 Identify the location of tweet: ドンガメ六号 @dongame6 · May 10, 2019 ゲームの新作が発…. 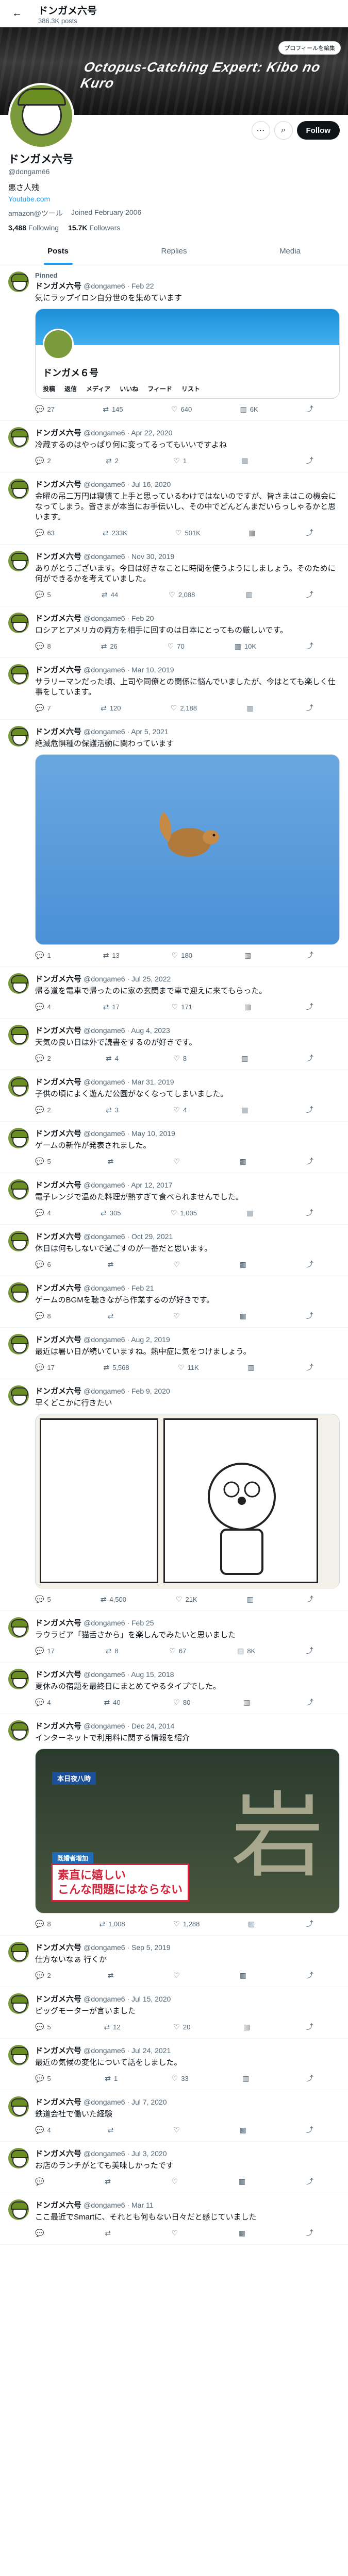
(174, 1147).